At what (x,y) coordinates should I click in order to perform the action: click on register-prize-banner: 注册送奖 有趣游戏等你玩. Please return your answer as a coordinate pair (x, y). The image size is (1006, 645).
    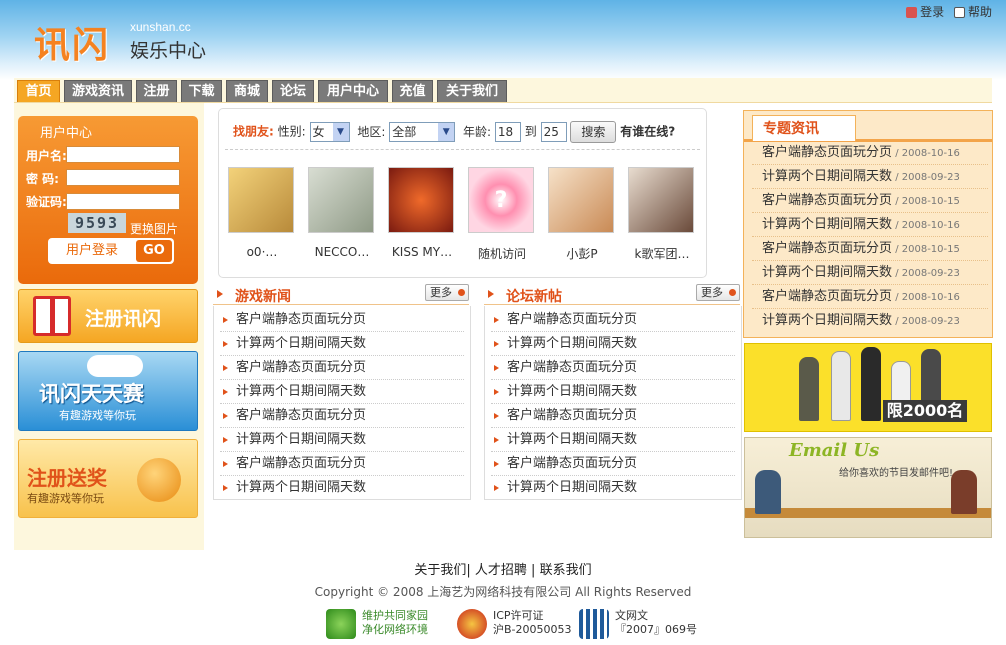
    Looking at the image, I should click on (108, 478).